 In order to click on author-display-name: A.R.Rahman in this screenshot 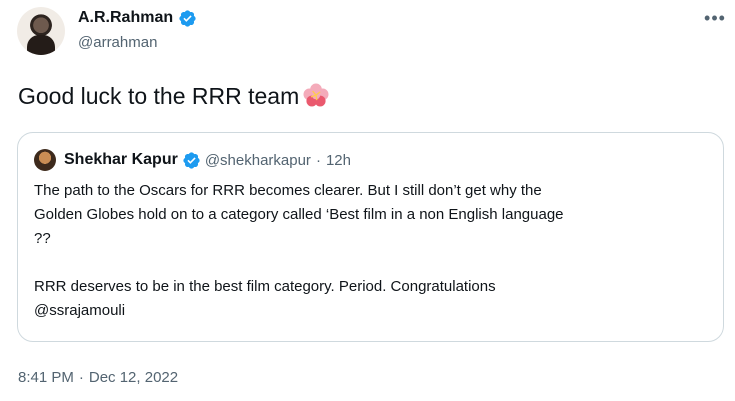, I will do `click(125, 18)`.